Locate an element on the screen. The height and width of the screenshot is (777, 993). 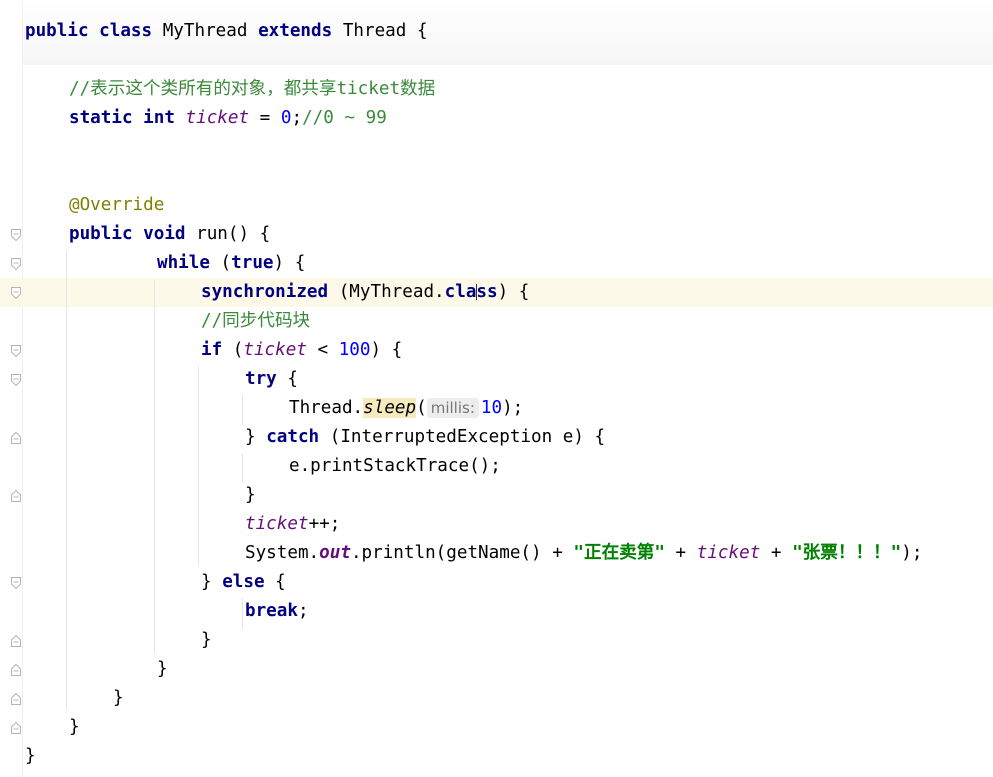
comment-text: //同步代码块 is located at coordinates (256, 321).